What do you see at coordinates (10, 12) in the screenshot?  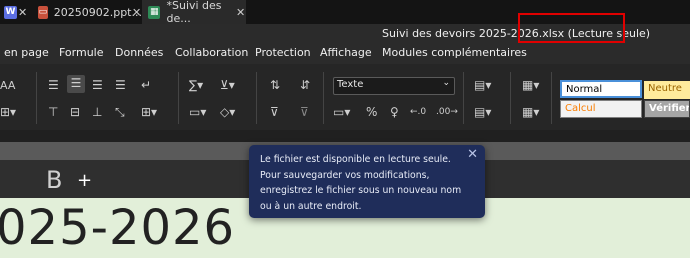 I see `document-icon: W` at bounding box center [10, 12].